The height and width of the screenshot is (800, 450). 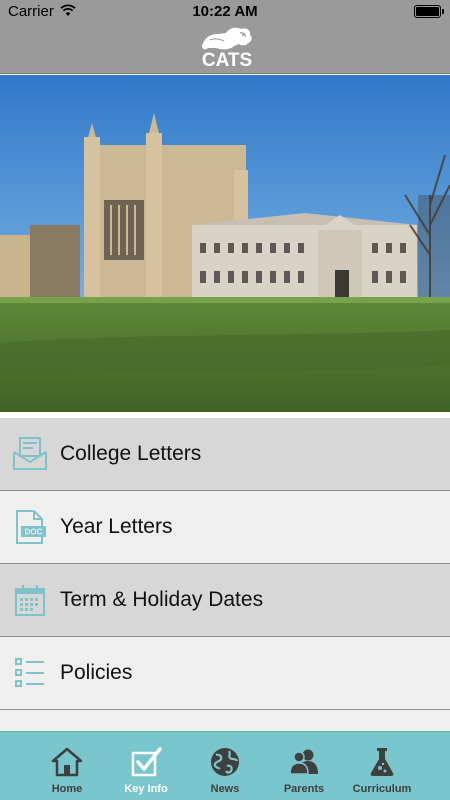 I want to click on tab-label: Parents, so click(x=304, y=789).